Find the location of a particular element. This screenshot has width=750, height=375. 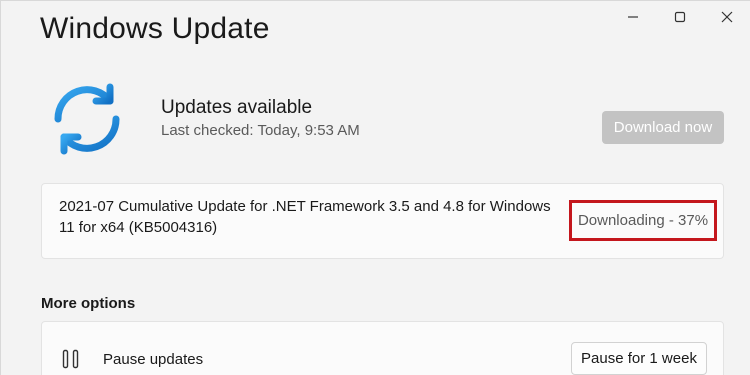

last-checked-text: Last checked: Today, 9:53 AM is located at coordinates (260, 130).